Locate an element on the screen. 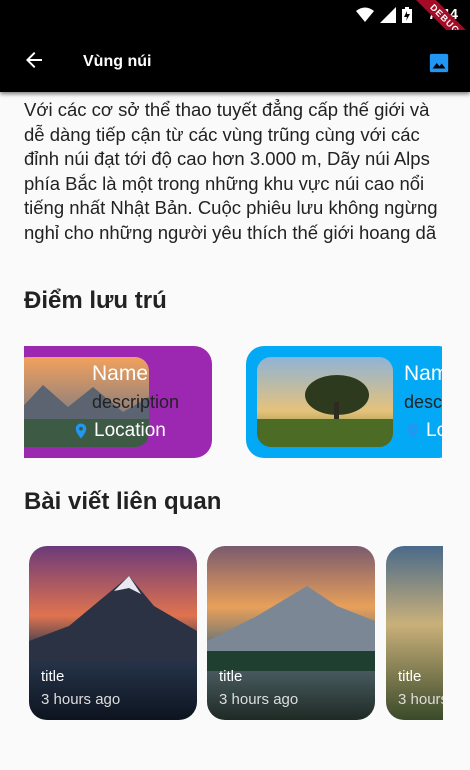  app-bar: Vùng núi is located at coordinates (235, 61).